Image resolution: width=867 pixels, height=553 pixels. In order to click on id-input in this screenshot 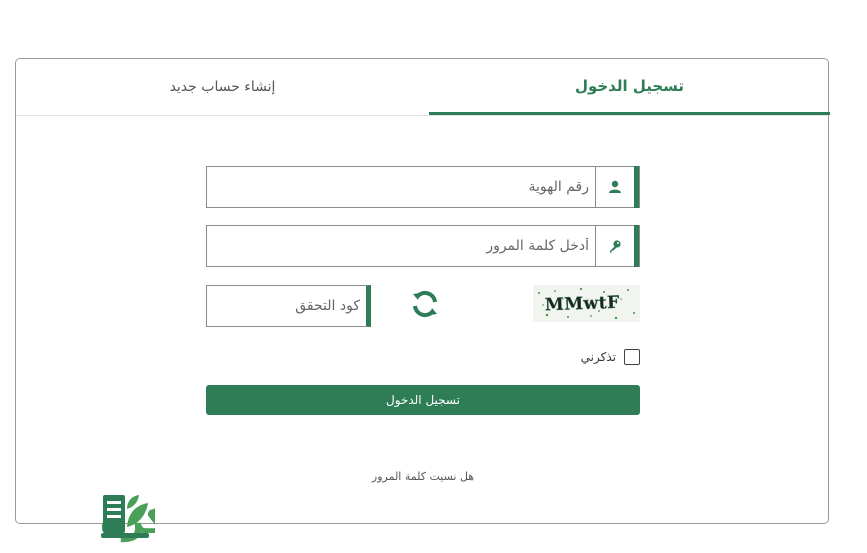, I will do `click(401, 187)`.